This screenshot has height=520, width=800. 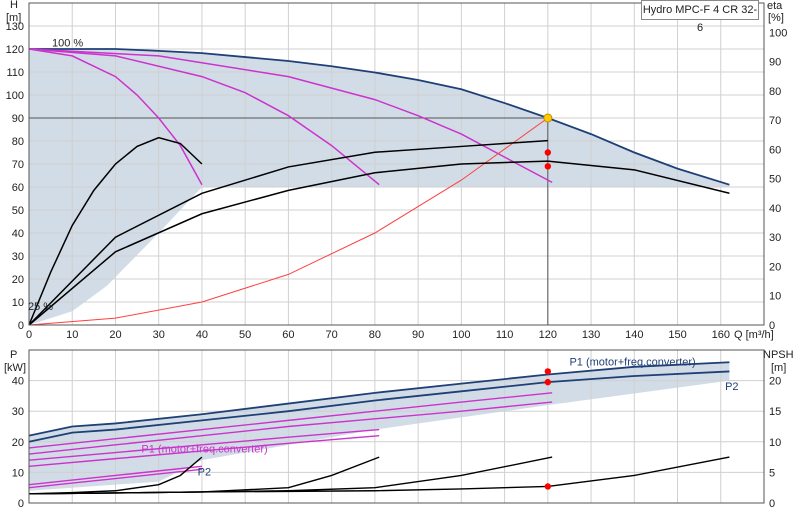 I want to click on y-left-tick-label: 50, so click(x=18, y=211).